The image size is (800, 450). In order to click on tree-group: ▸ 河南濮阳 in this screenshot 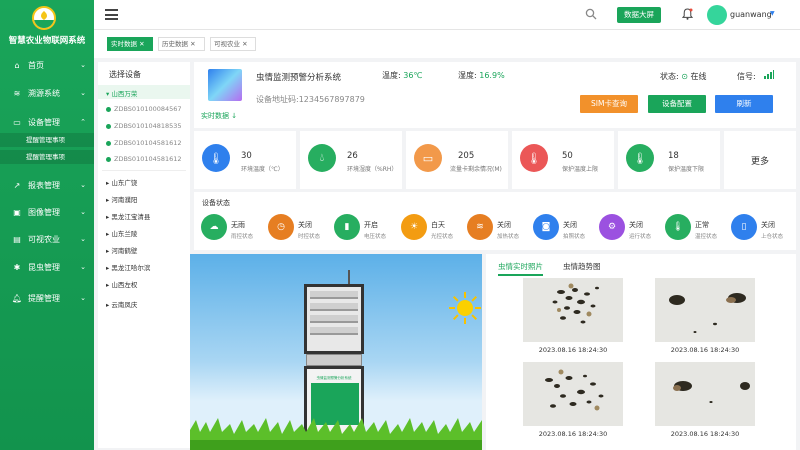, I will do `click(121, 199)`.